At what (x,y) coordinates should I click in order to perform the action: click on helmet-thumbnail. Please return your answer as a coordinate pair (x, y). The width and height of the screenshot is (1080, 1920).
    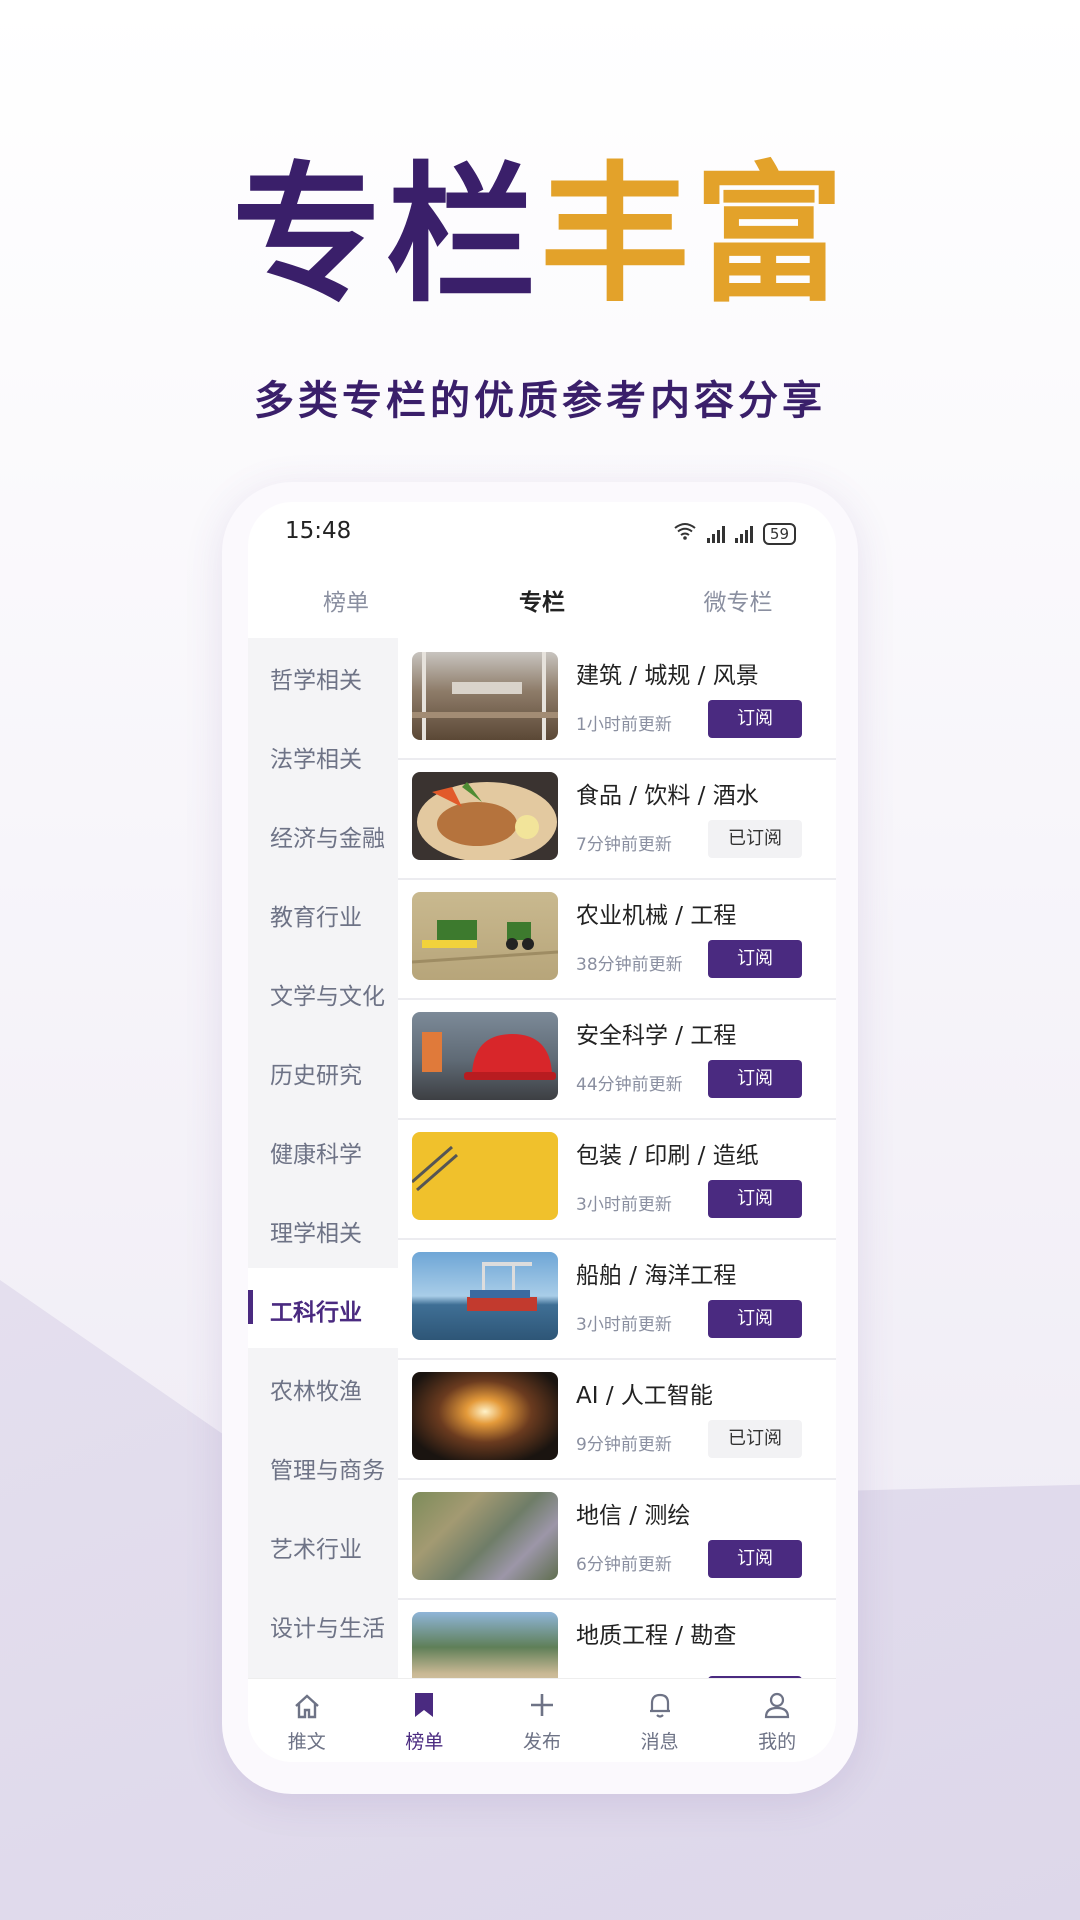
    Looking at the image, I should click on (485, 1056).